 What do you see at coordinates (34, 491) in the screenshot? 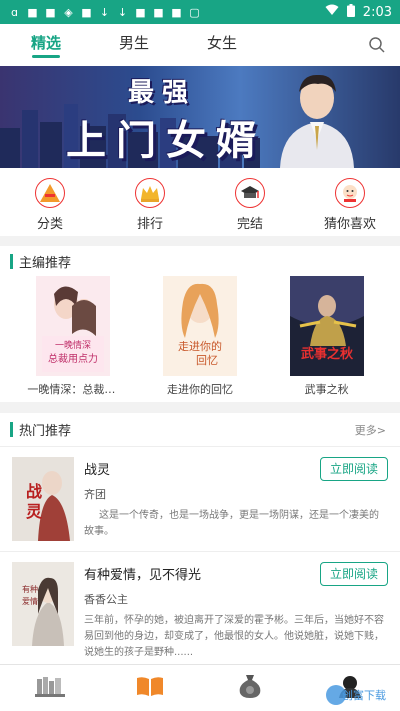
I see `svg-text: 战` at bounding box center [34, 491].